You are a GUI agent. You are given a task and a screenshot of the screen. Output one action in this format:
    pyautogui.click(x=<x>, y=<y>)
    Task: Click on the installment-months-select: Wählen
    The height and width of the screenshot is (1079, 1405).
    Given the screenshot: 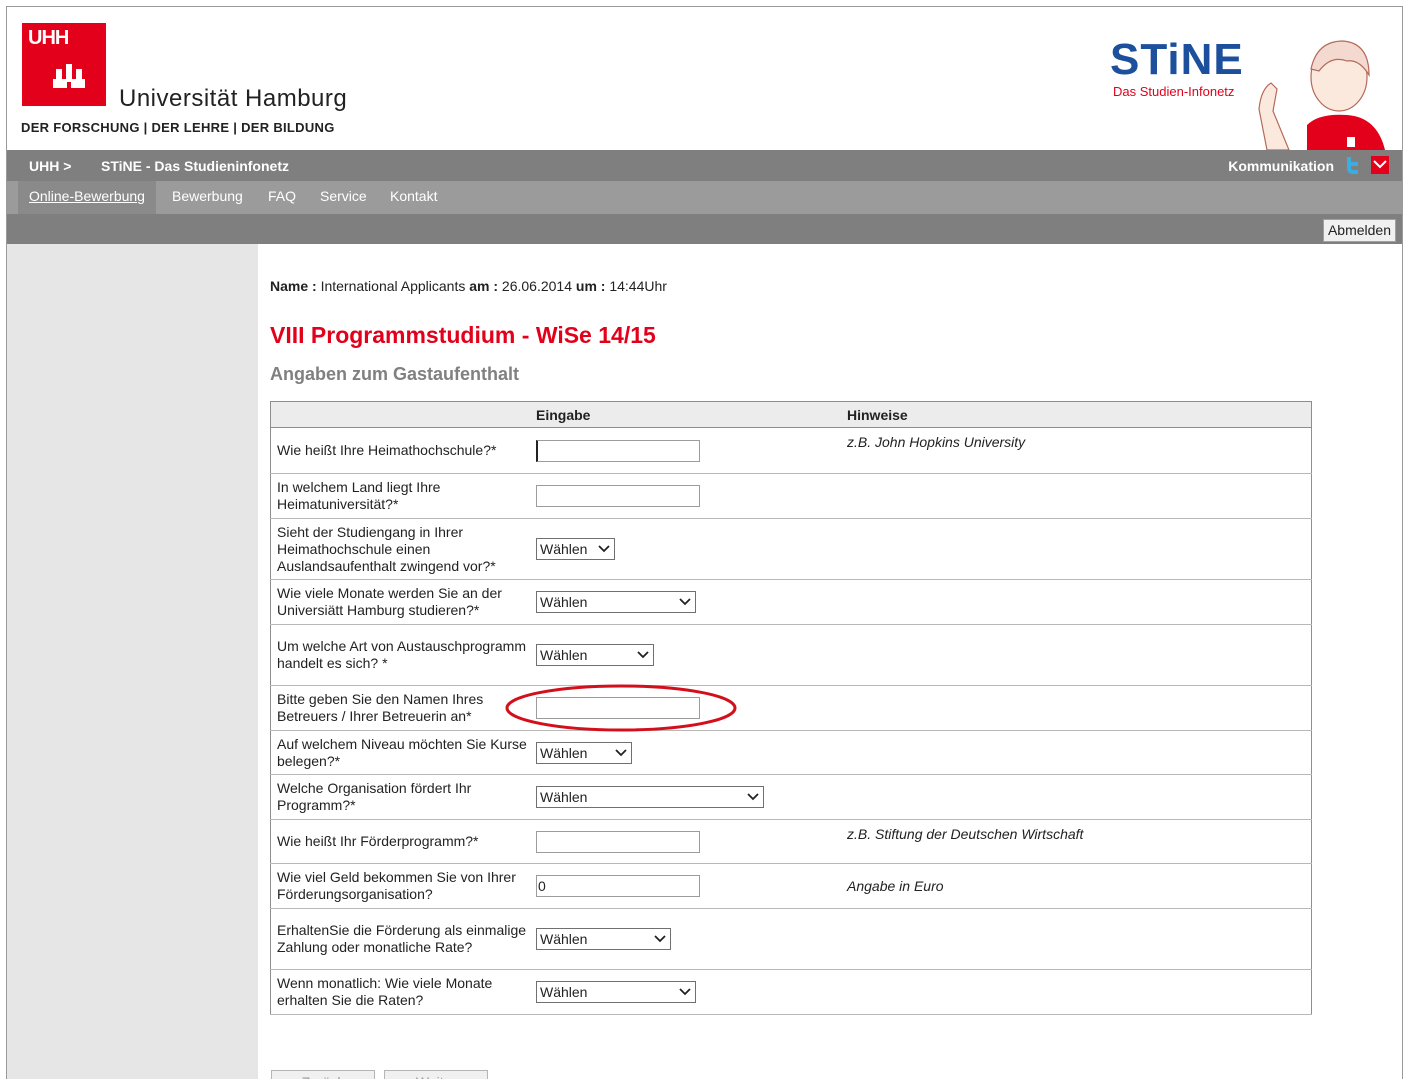 What is the action you would take?
    pyautogui.click(x=616, y=992)
    